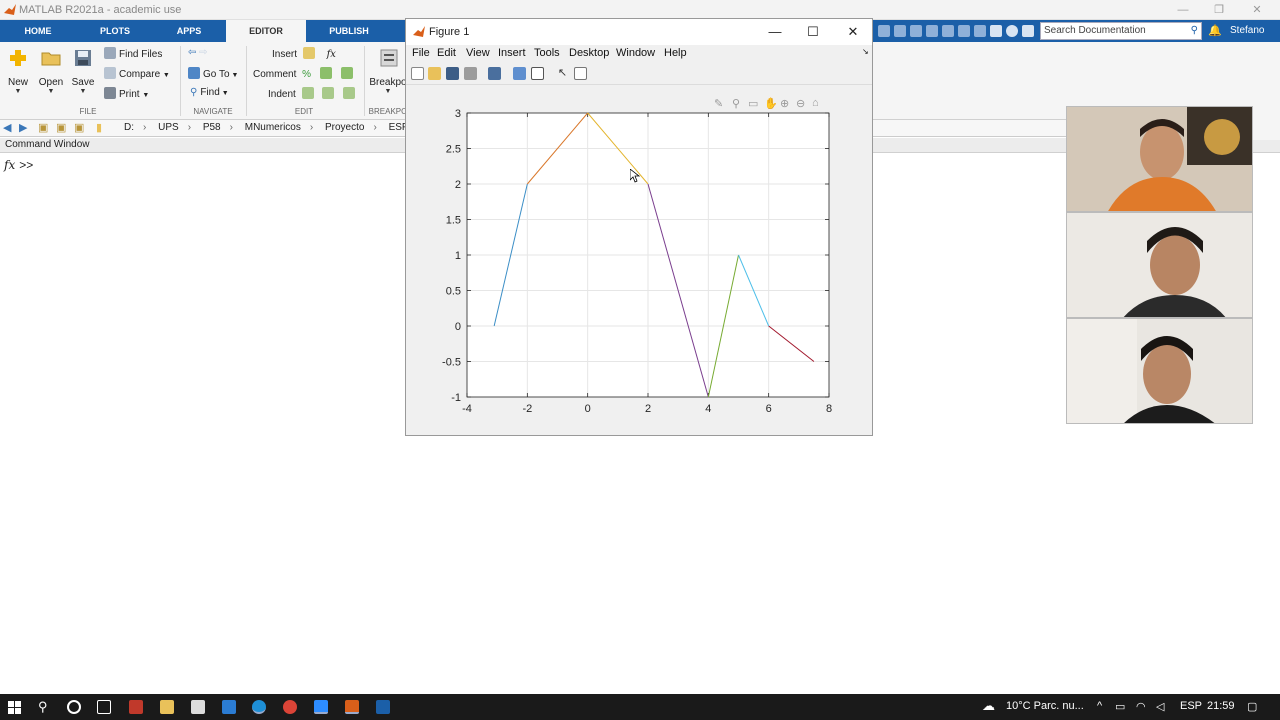  I want to click on menu-tools: Tools, so click(547, 53).